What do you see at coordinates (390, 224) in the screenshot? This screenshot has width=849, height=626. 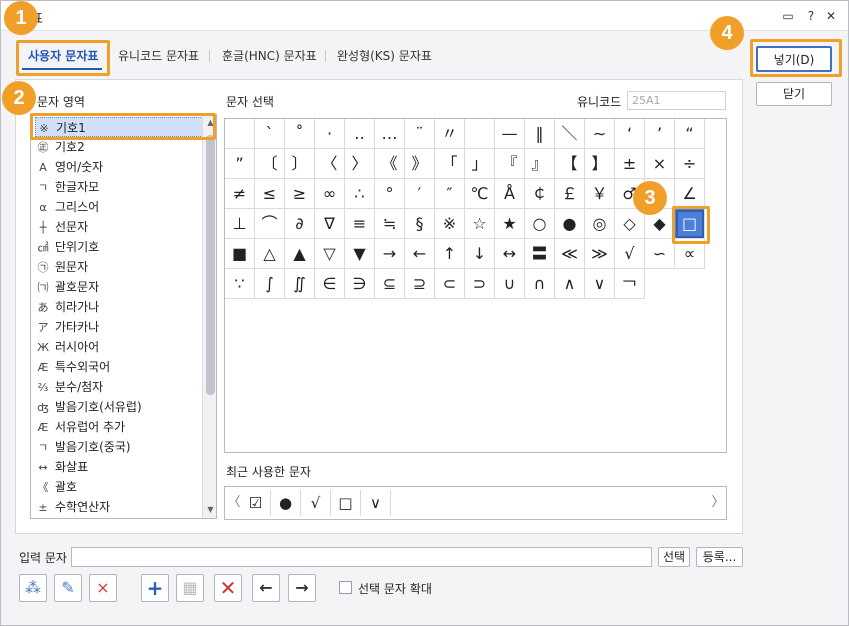 I see `char-cell: ≒` at bounding box center [390, 224].